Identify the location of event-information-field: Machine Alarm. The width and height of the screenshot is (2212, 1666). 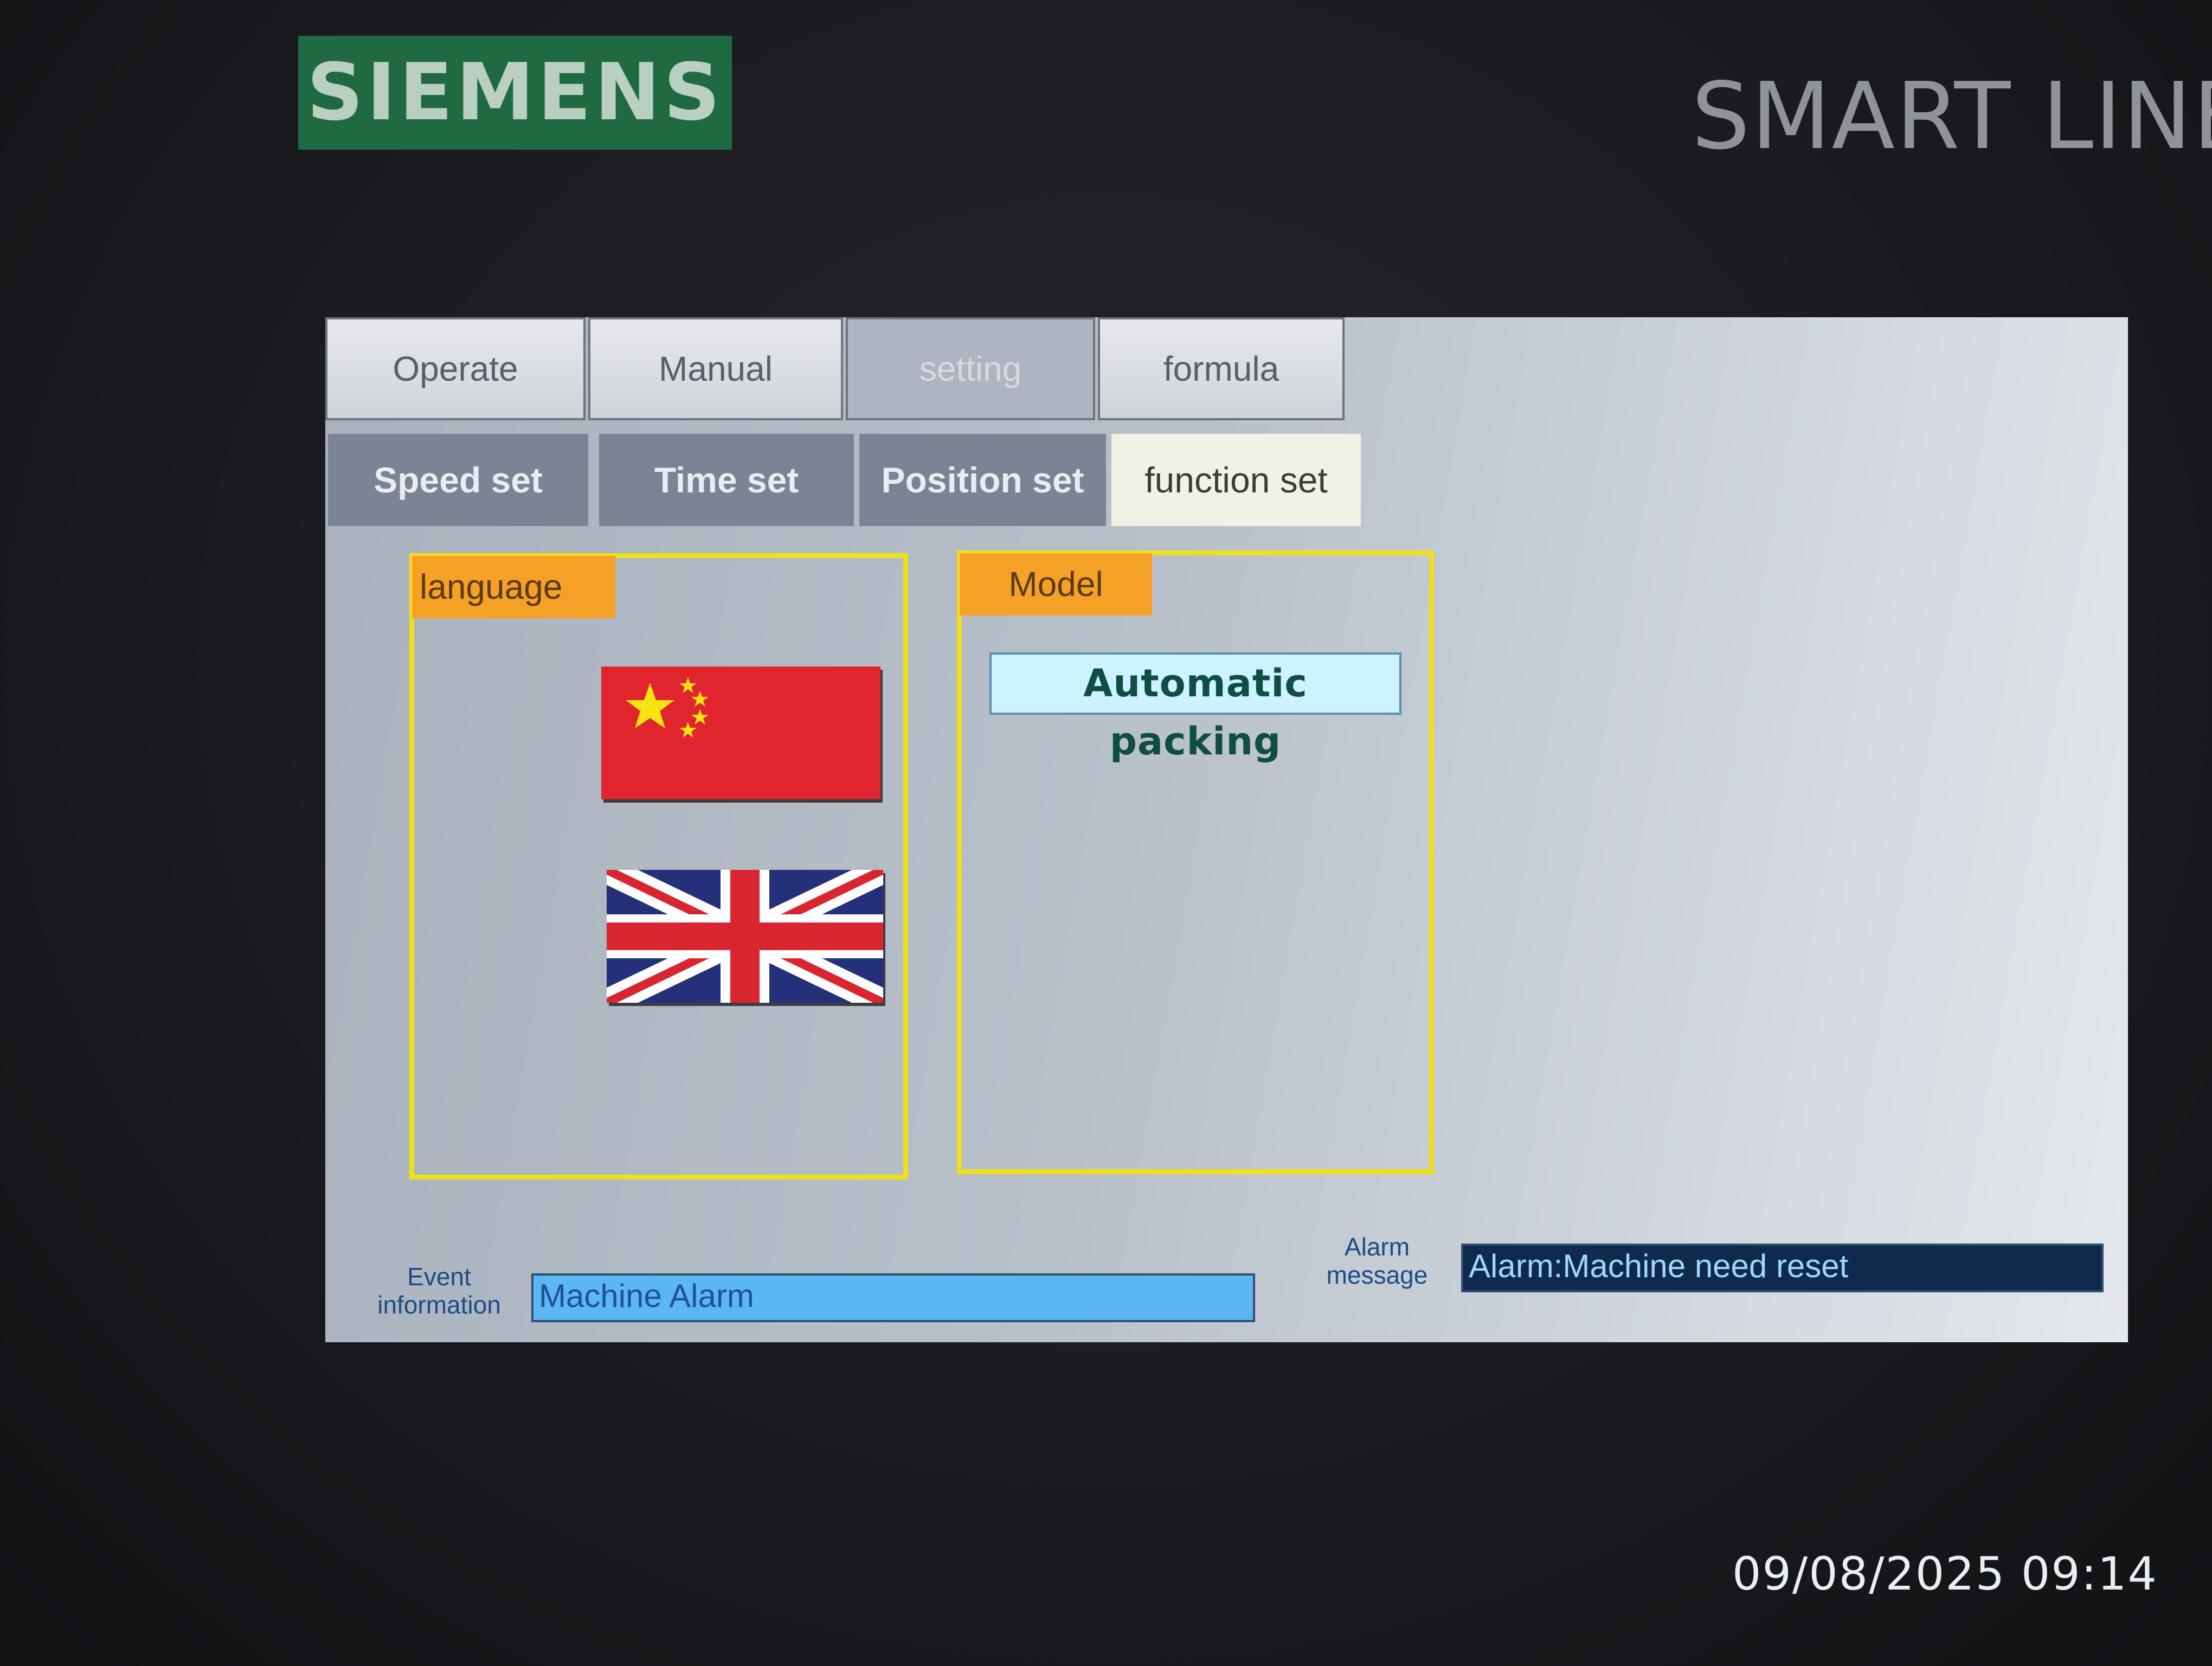
(893, 1298).